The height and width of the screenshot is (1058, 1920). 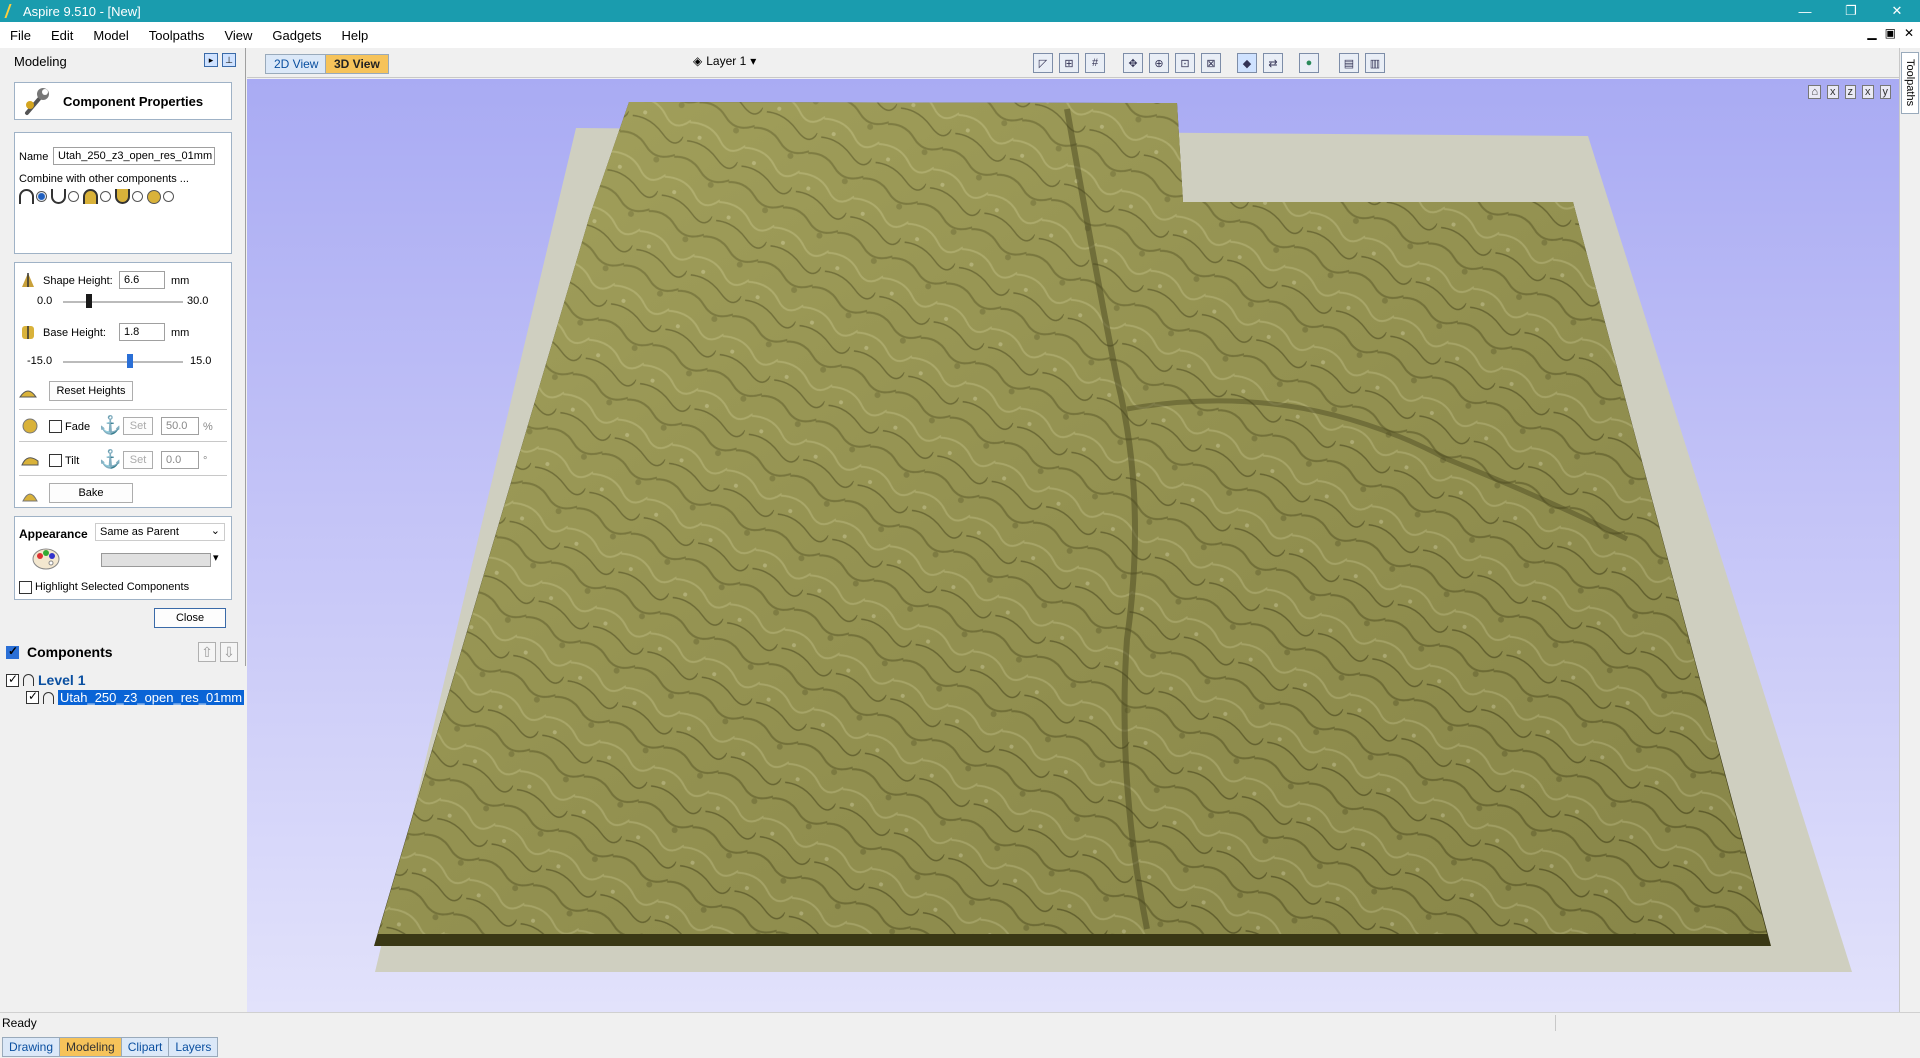 I want to click on menu-view: View, so click(x=238, y=35).